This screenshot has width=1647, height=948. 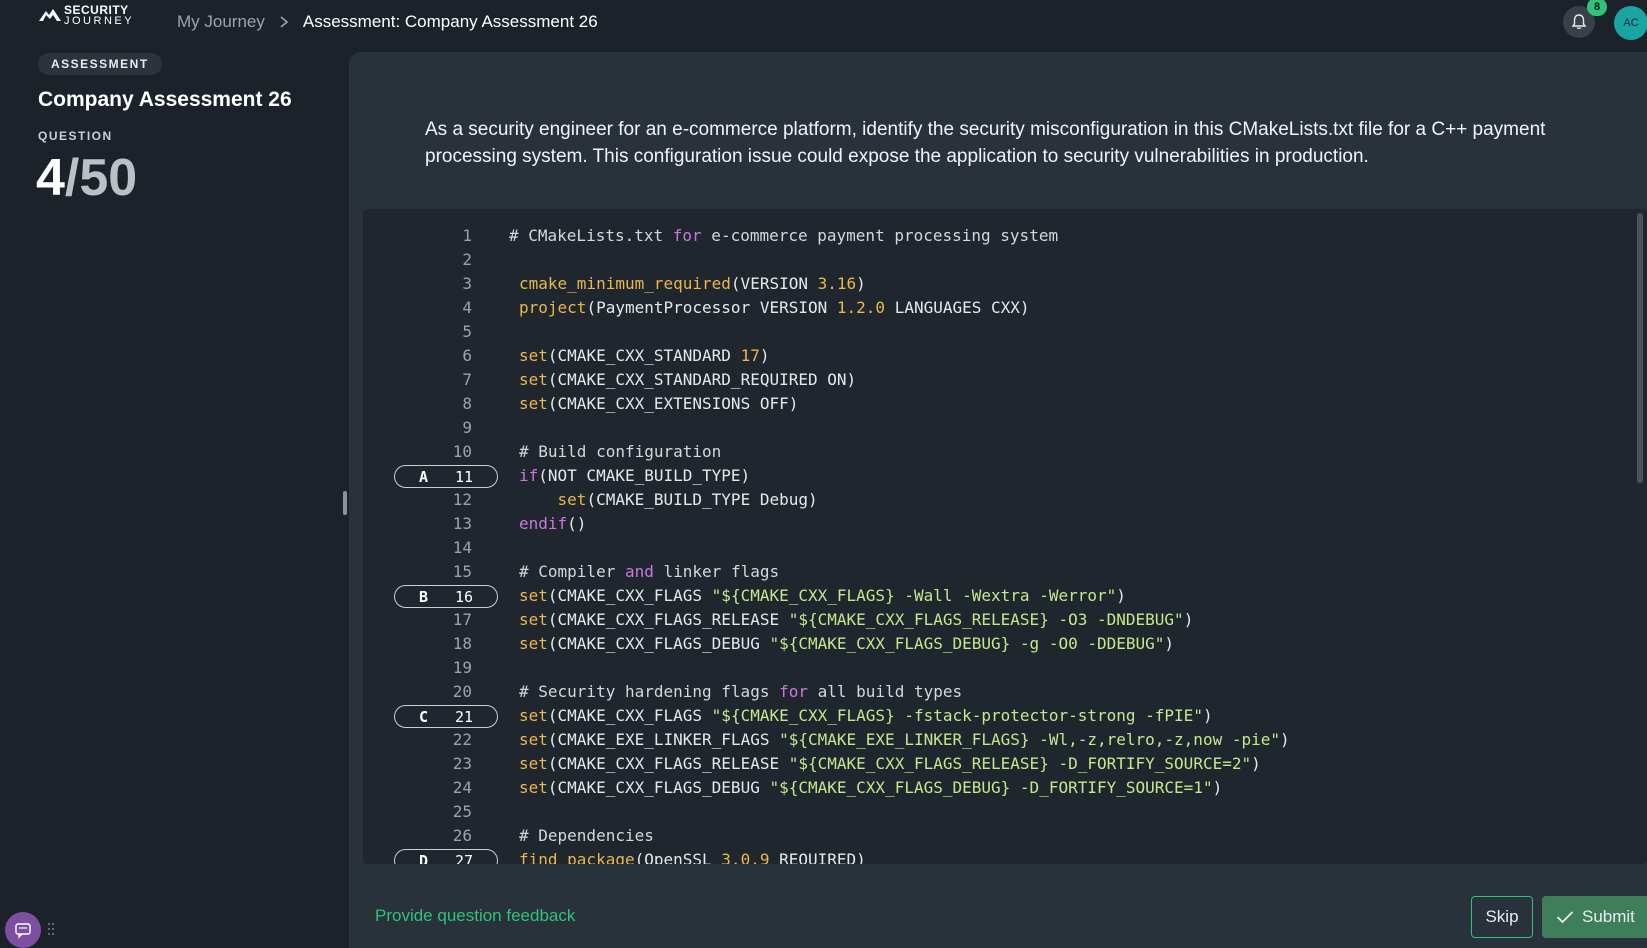 What do you see at coordinates (998, 260) in the screenshot?
I see `code-line: 2` at bounding box center [998, 260].